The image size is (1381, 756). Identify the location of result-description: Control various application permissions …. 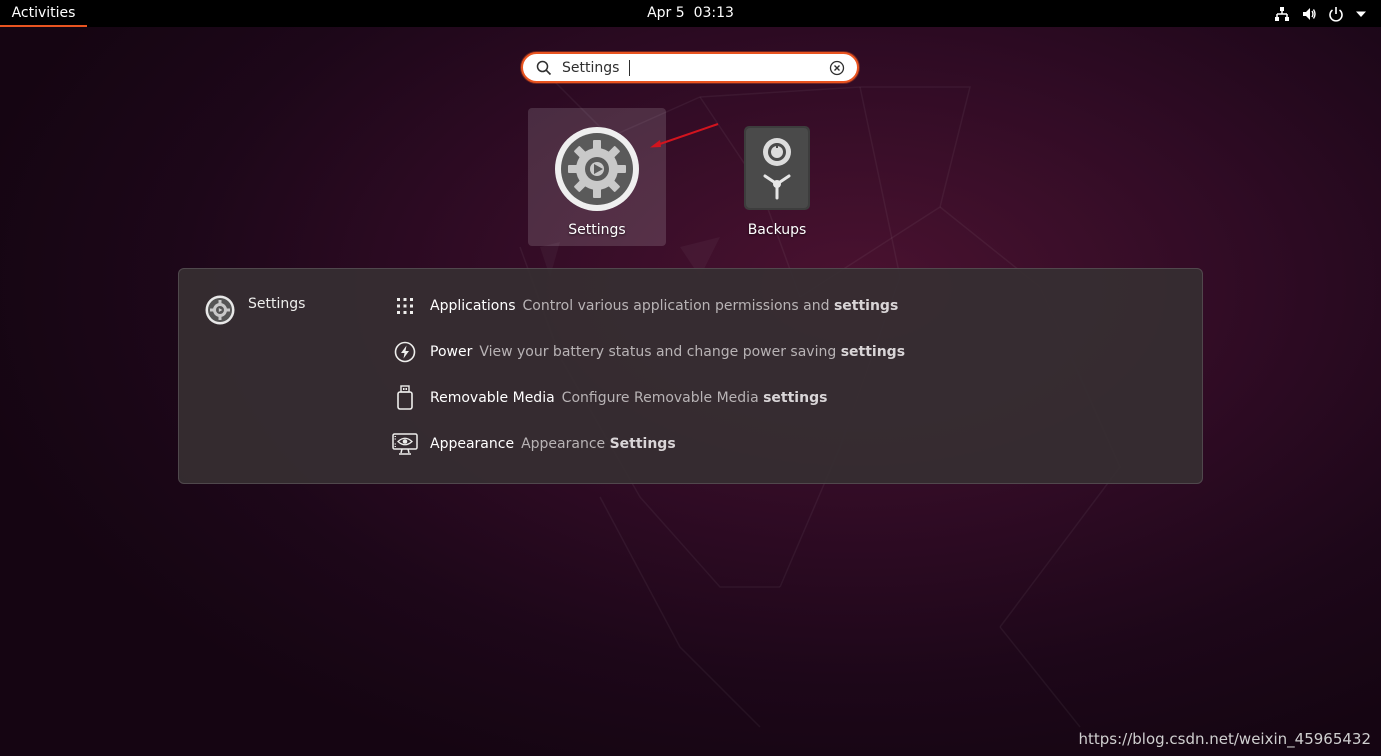
(710, 306).